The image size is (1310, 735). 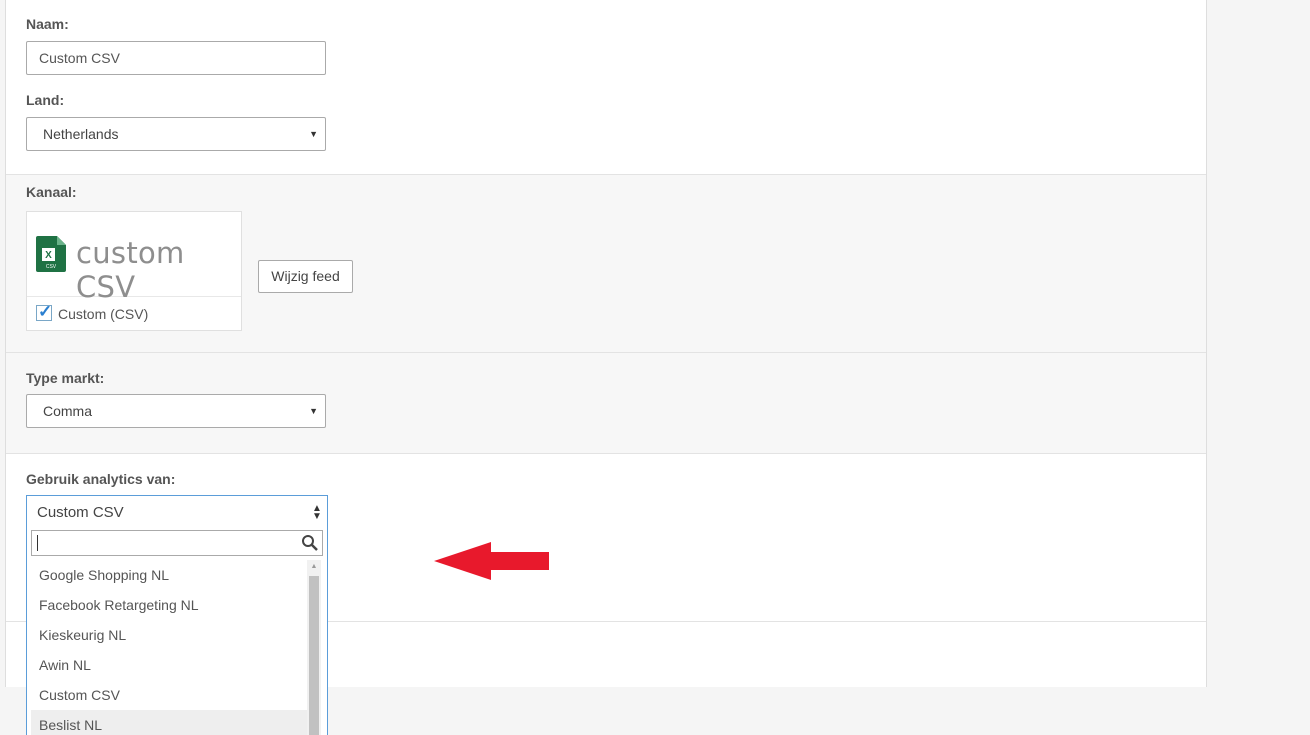 What do you see at coordinates (169, 635) in the screenshot?
I see `analytics-option: Kieskeurig NL` at bounding box center [169, 635].